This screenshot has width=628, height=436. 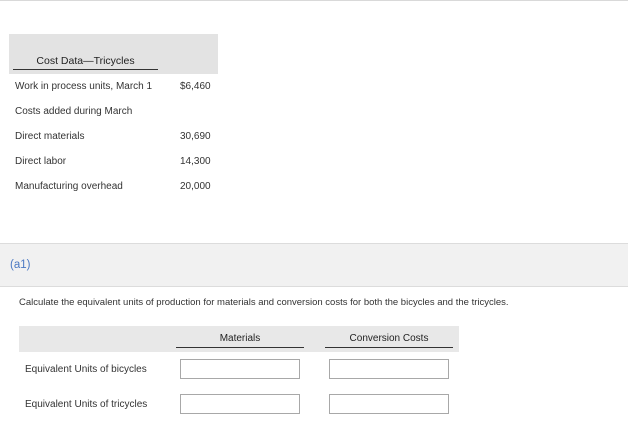 What do you see at coordinates (113, 54) in the screenshot?
I see `cost-table-header` at bounding box center [113, 54].